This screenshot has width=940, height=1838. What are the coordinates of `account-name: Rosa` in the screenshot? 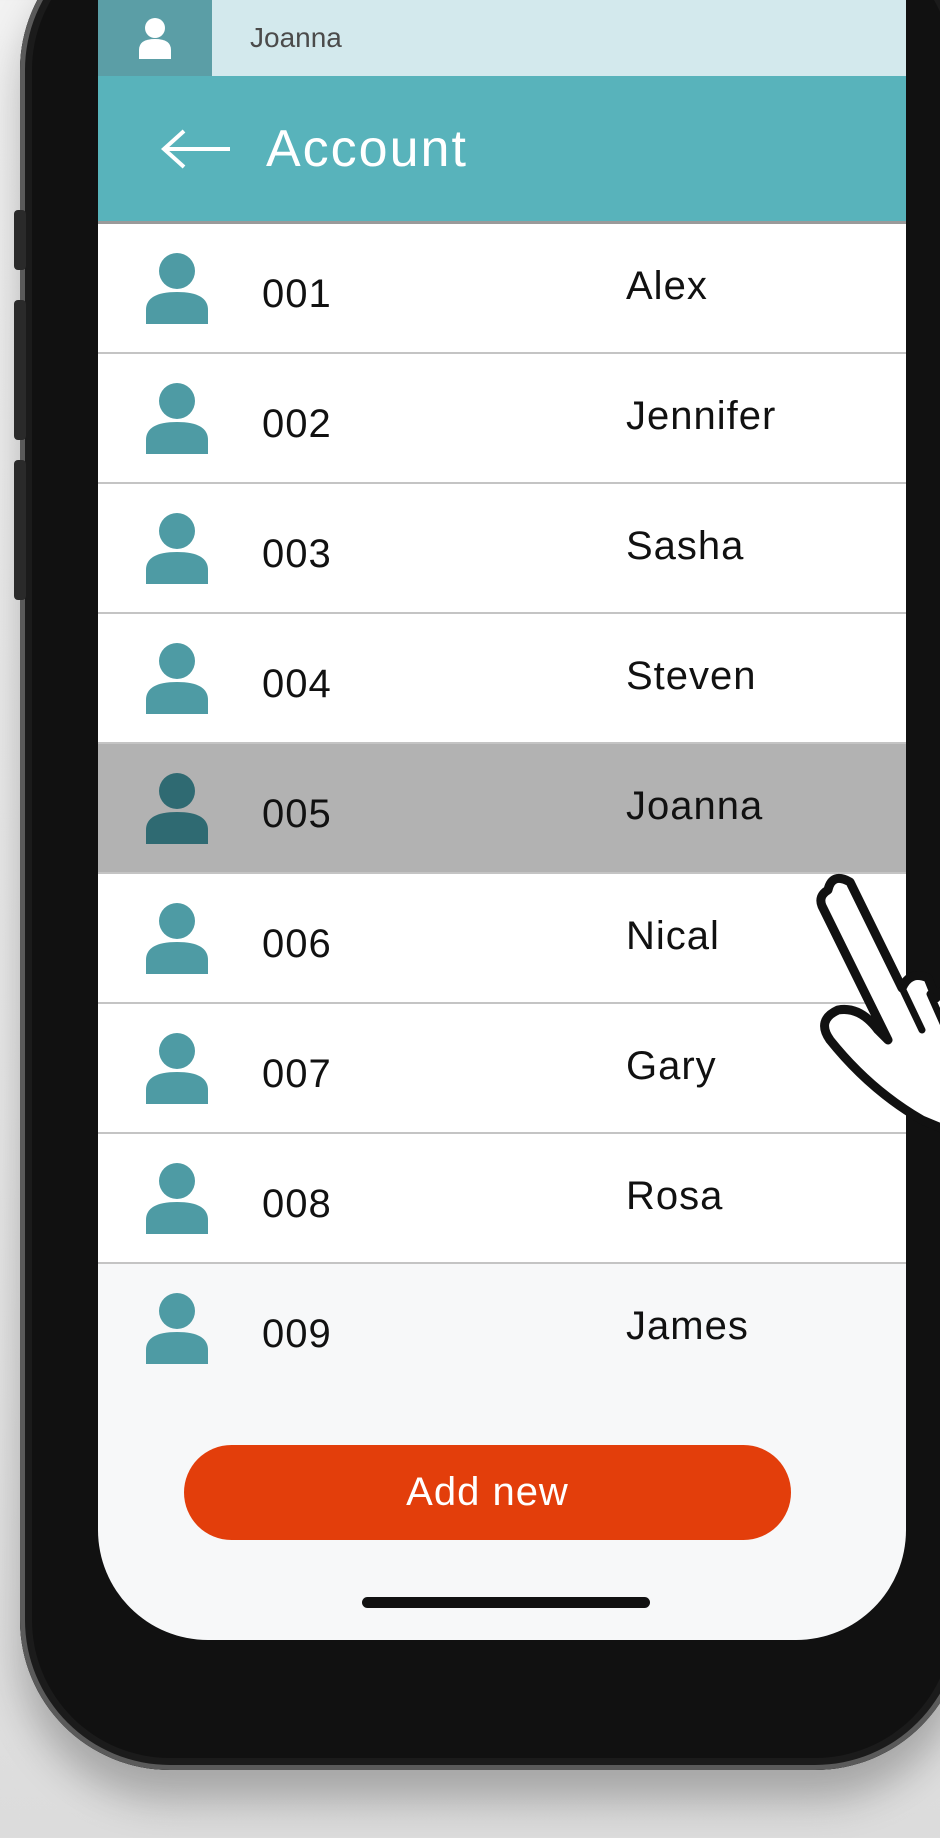 It's located at (675, 1196).